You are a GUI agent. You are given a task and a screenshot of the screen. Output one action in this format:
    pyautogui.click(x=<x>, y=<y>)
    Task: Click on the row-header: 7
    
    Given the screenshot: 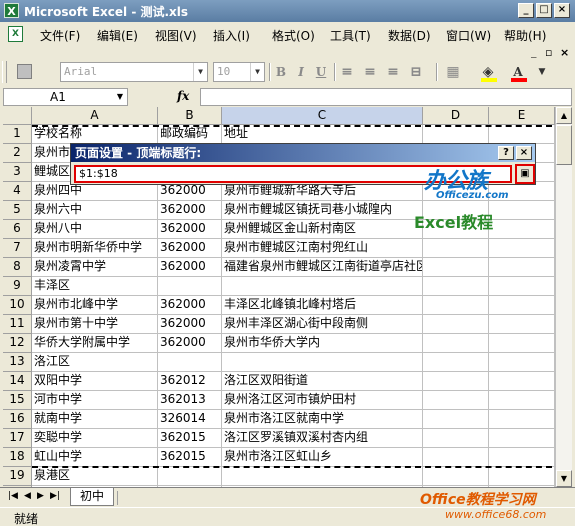 What is the action you would take?
    pyautogui.click(x=17, y=248)
    